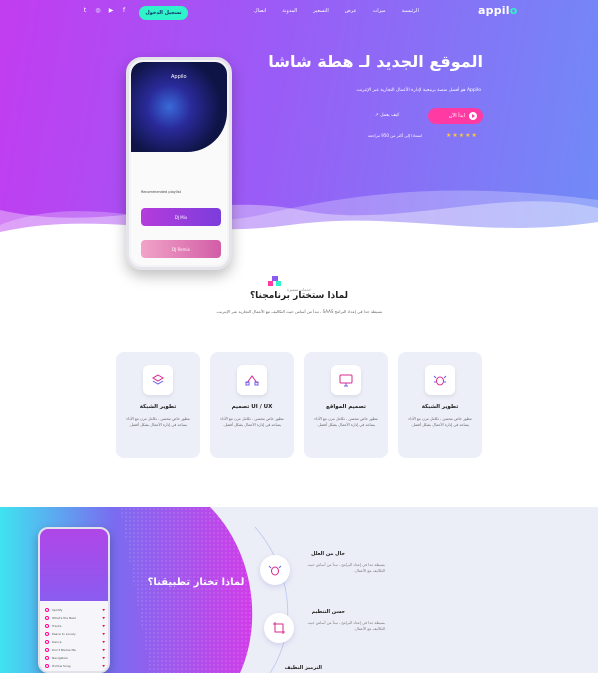  What do you see at coordinates (455, 116) in the screenshot?
I see `get-started-button: ابدأ الآن` at bounding box center [455, 116].